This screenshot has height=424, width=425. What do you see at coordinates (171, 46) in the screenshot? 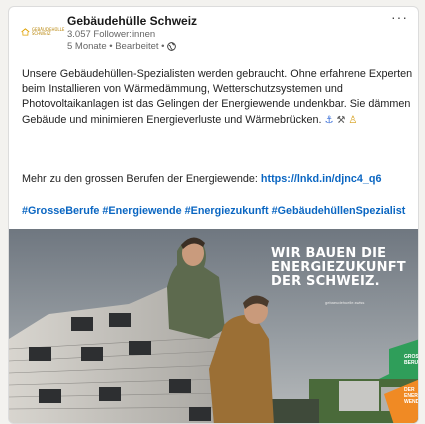
I see `globe-icon` at bounding box center [171, 46].